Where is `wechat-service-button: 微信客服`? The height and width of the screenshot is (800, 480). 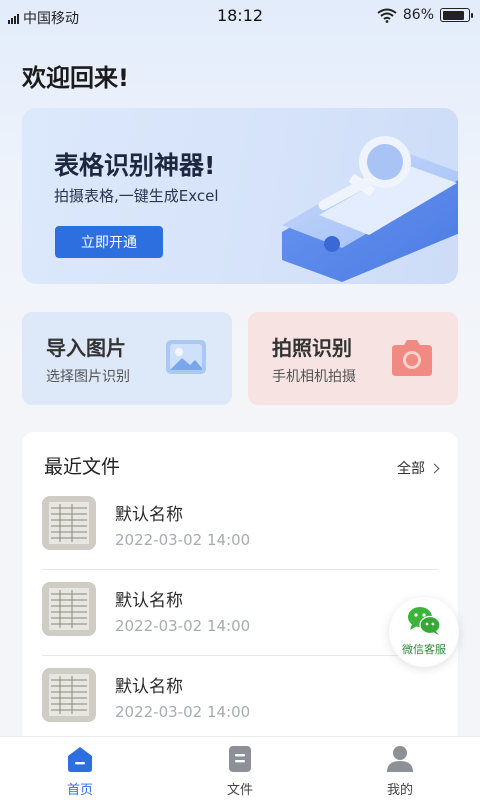
wechat-service-button: 微信客服 is located at coordinates (424, 632).